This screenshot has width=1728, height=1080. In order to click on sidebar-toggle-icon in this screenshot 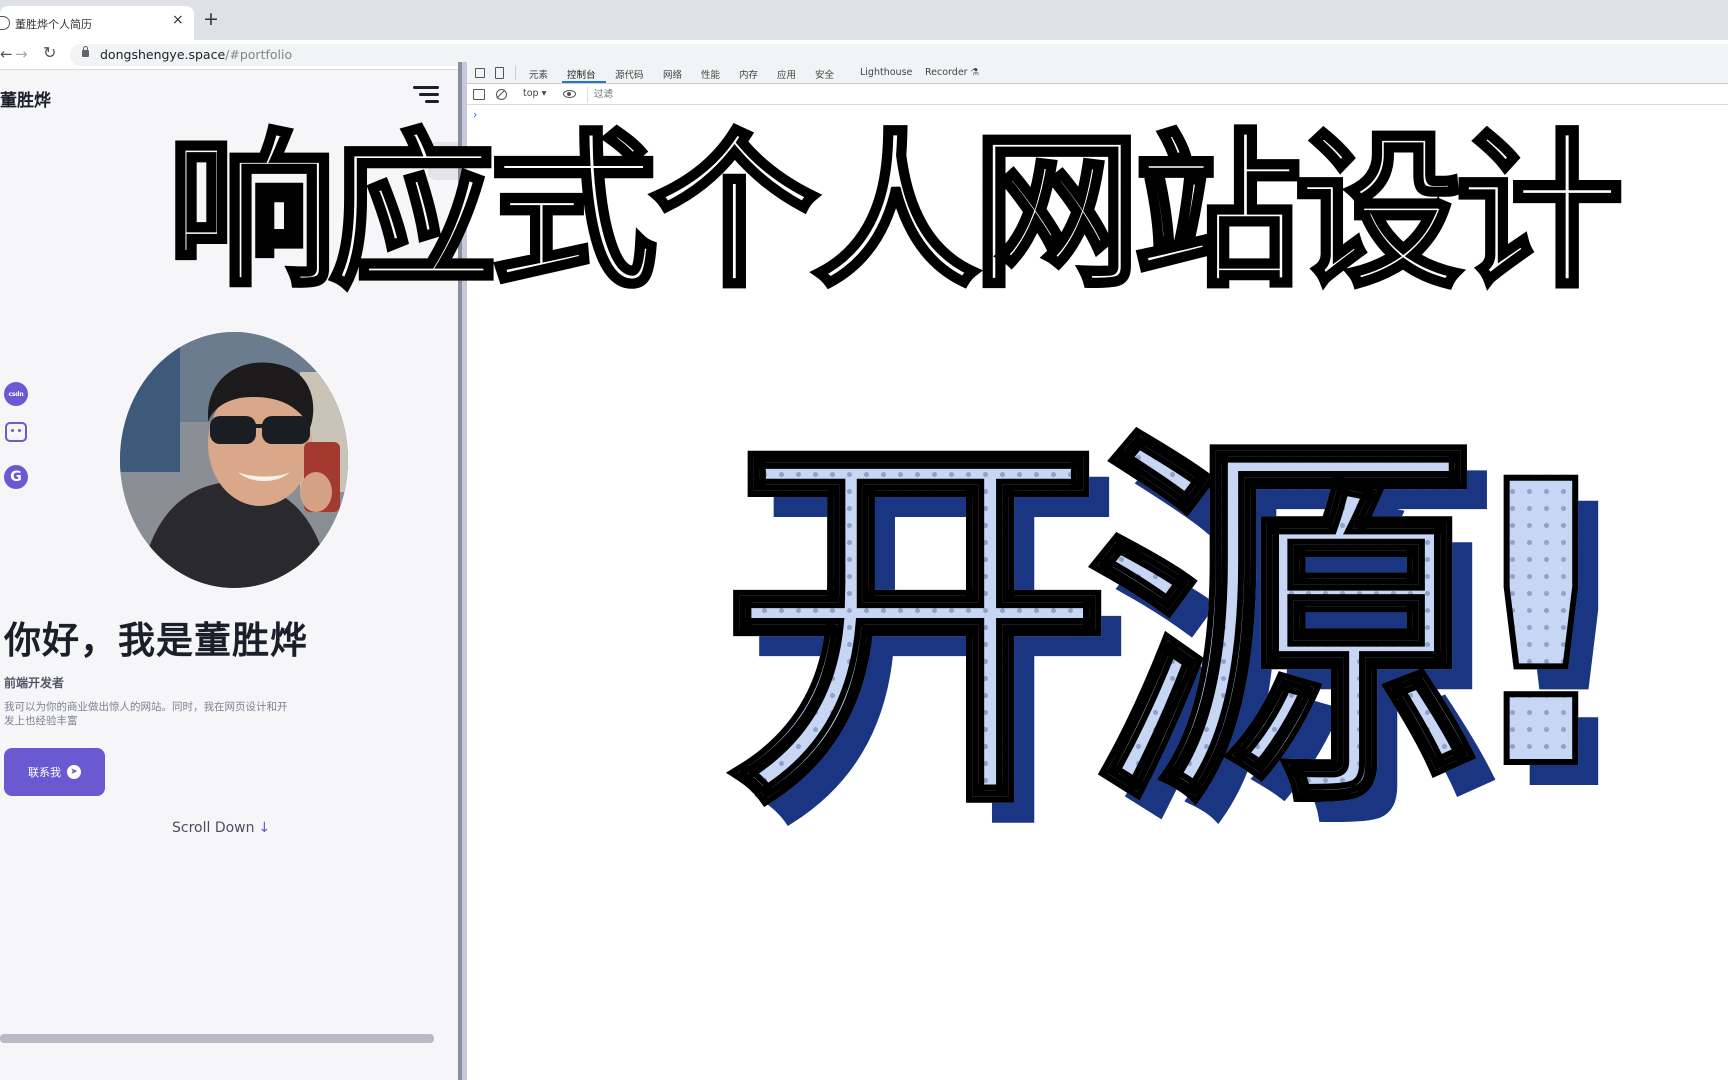, I will do `click(479, 94)`.